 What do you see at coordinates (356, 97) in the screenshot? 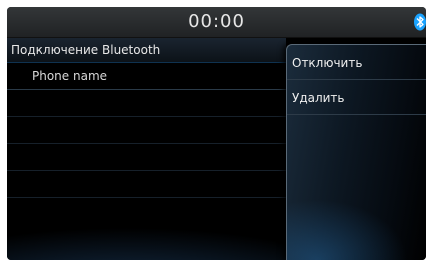
I see `menu-item-delete: Удалить` at bounding box center [356, 97].